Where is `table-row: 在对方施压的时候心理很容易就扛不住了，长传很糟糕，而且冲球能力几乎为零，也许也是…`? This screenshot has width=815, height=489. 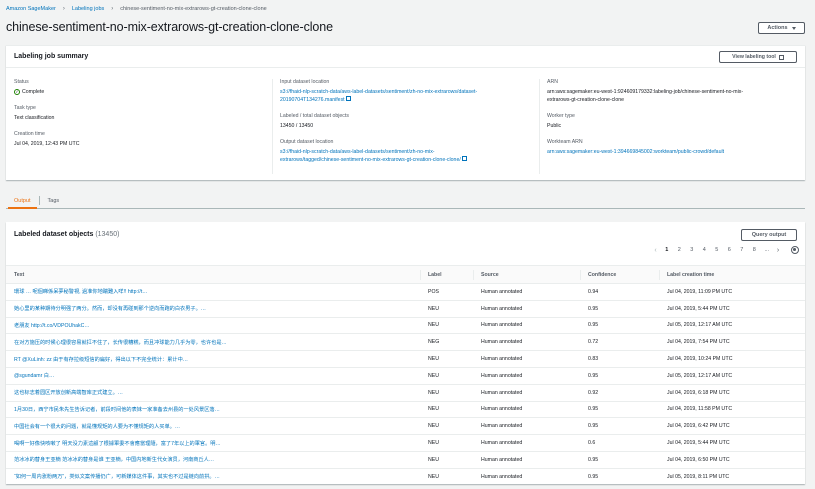
table-row: 在对方施压的时候心理很容易就扛不住了，长传很糟糕，而且冲球能力几乎为零，也许也是… is located at coordinates (405, 342).